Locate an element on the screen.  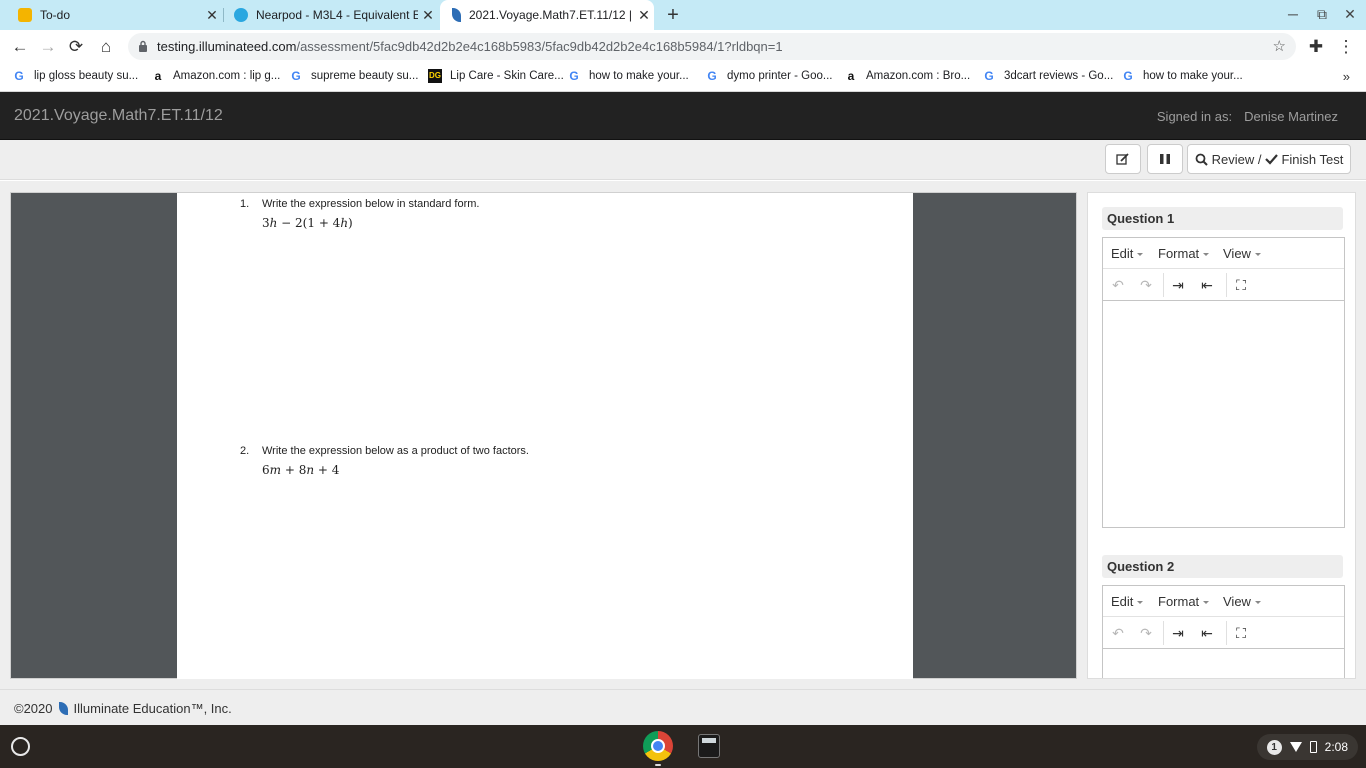
test-toolbar: Review / Finish Test is located at coordinates (683, 160).